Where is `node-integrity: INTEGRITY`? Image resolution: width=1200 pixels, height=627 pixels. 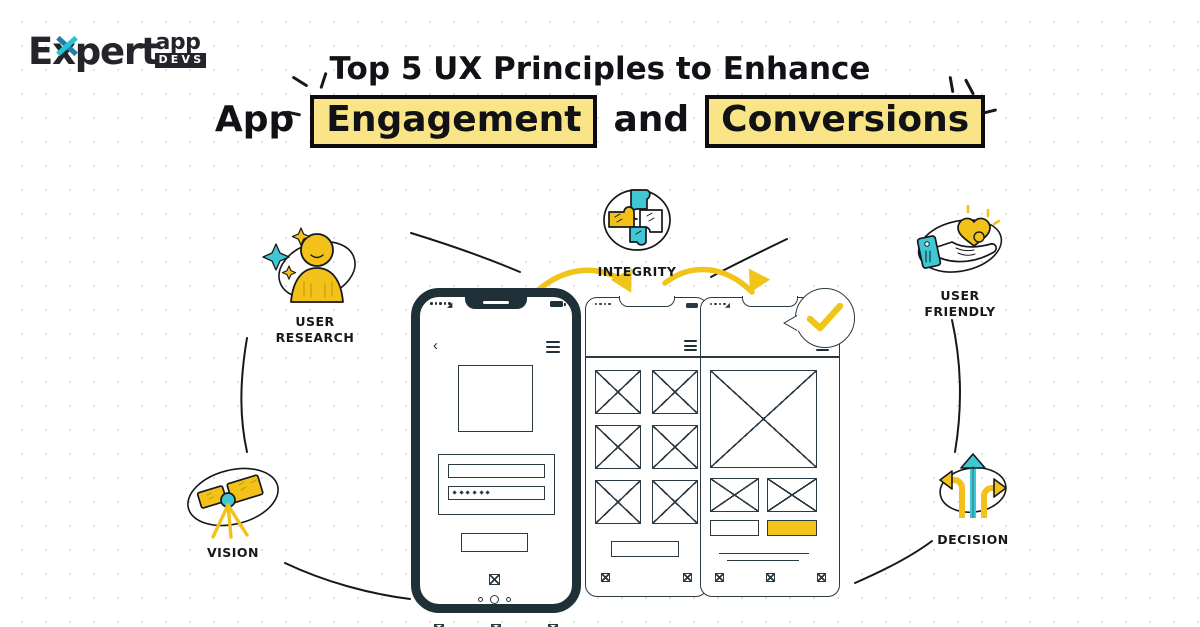
node-integrity: INTEGRITY is located at coordinates (637, 230).